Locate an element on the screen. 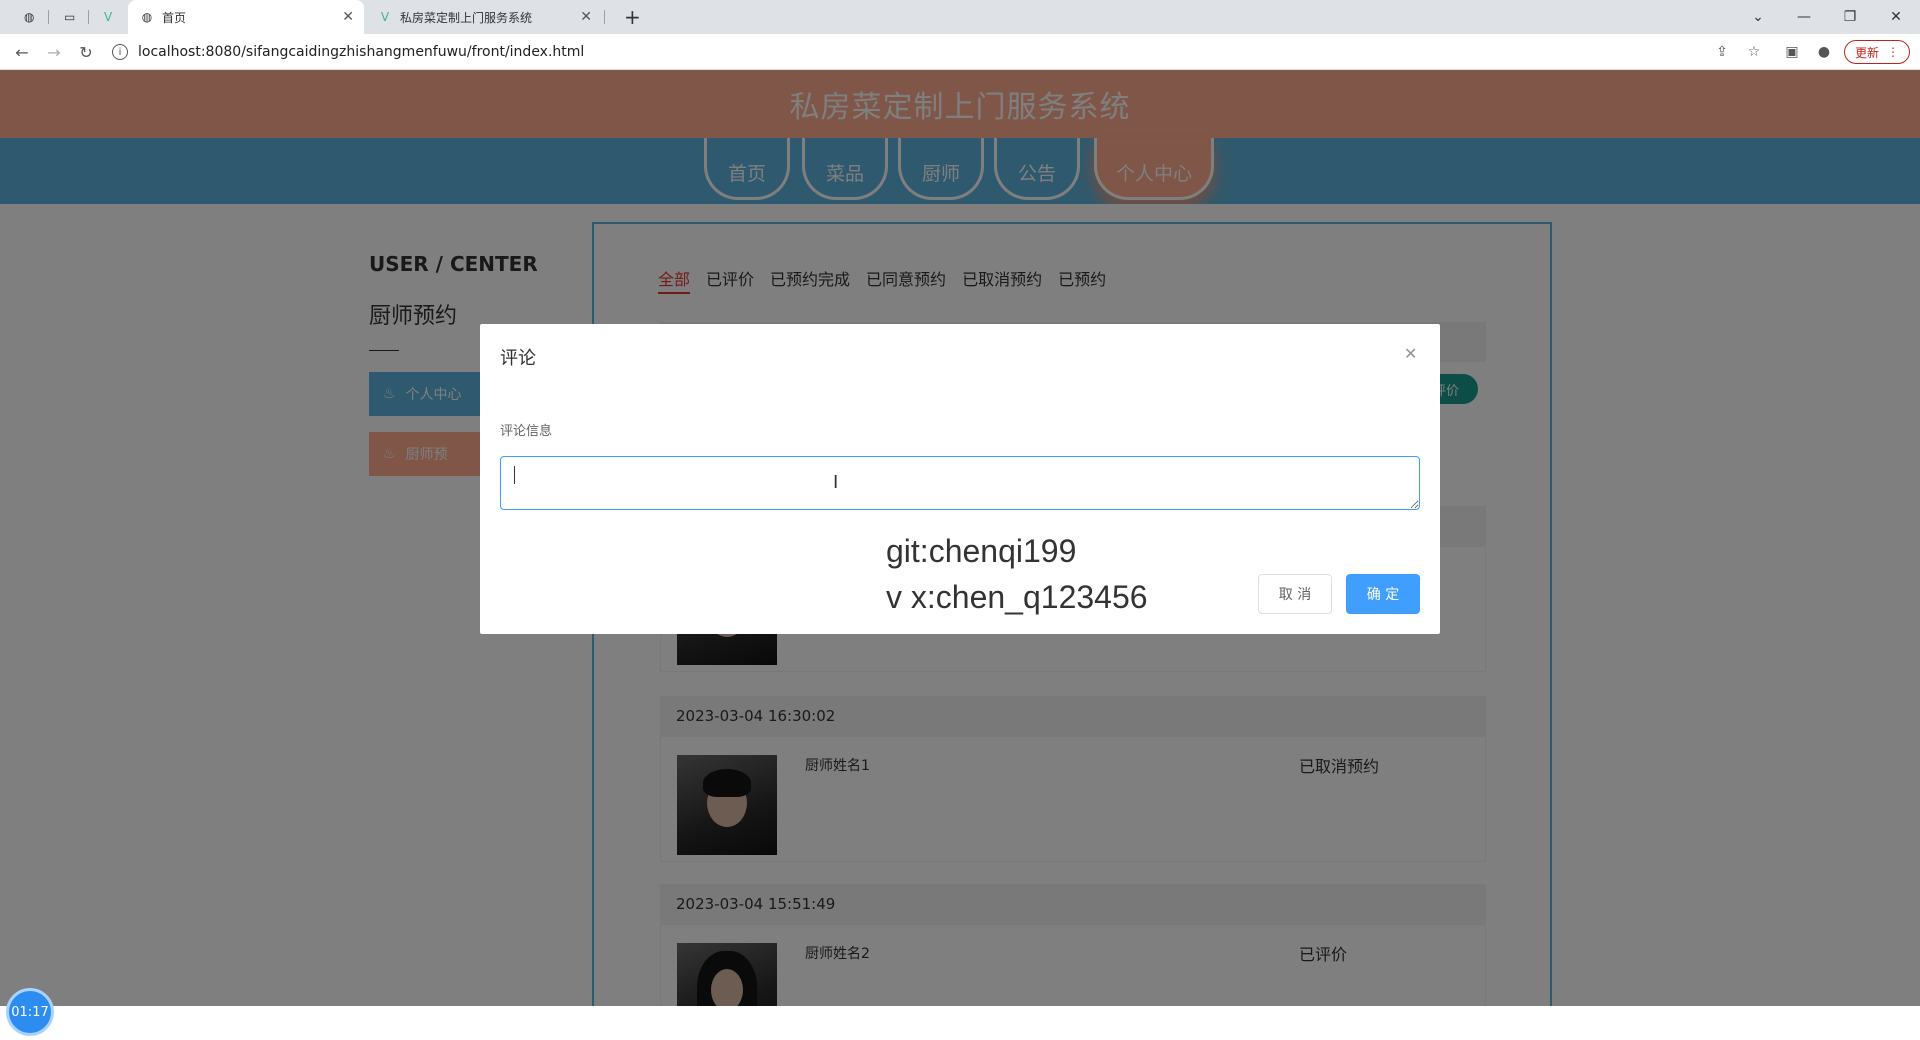  star-icon: ☆ is located at coordinates (1754, 52).